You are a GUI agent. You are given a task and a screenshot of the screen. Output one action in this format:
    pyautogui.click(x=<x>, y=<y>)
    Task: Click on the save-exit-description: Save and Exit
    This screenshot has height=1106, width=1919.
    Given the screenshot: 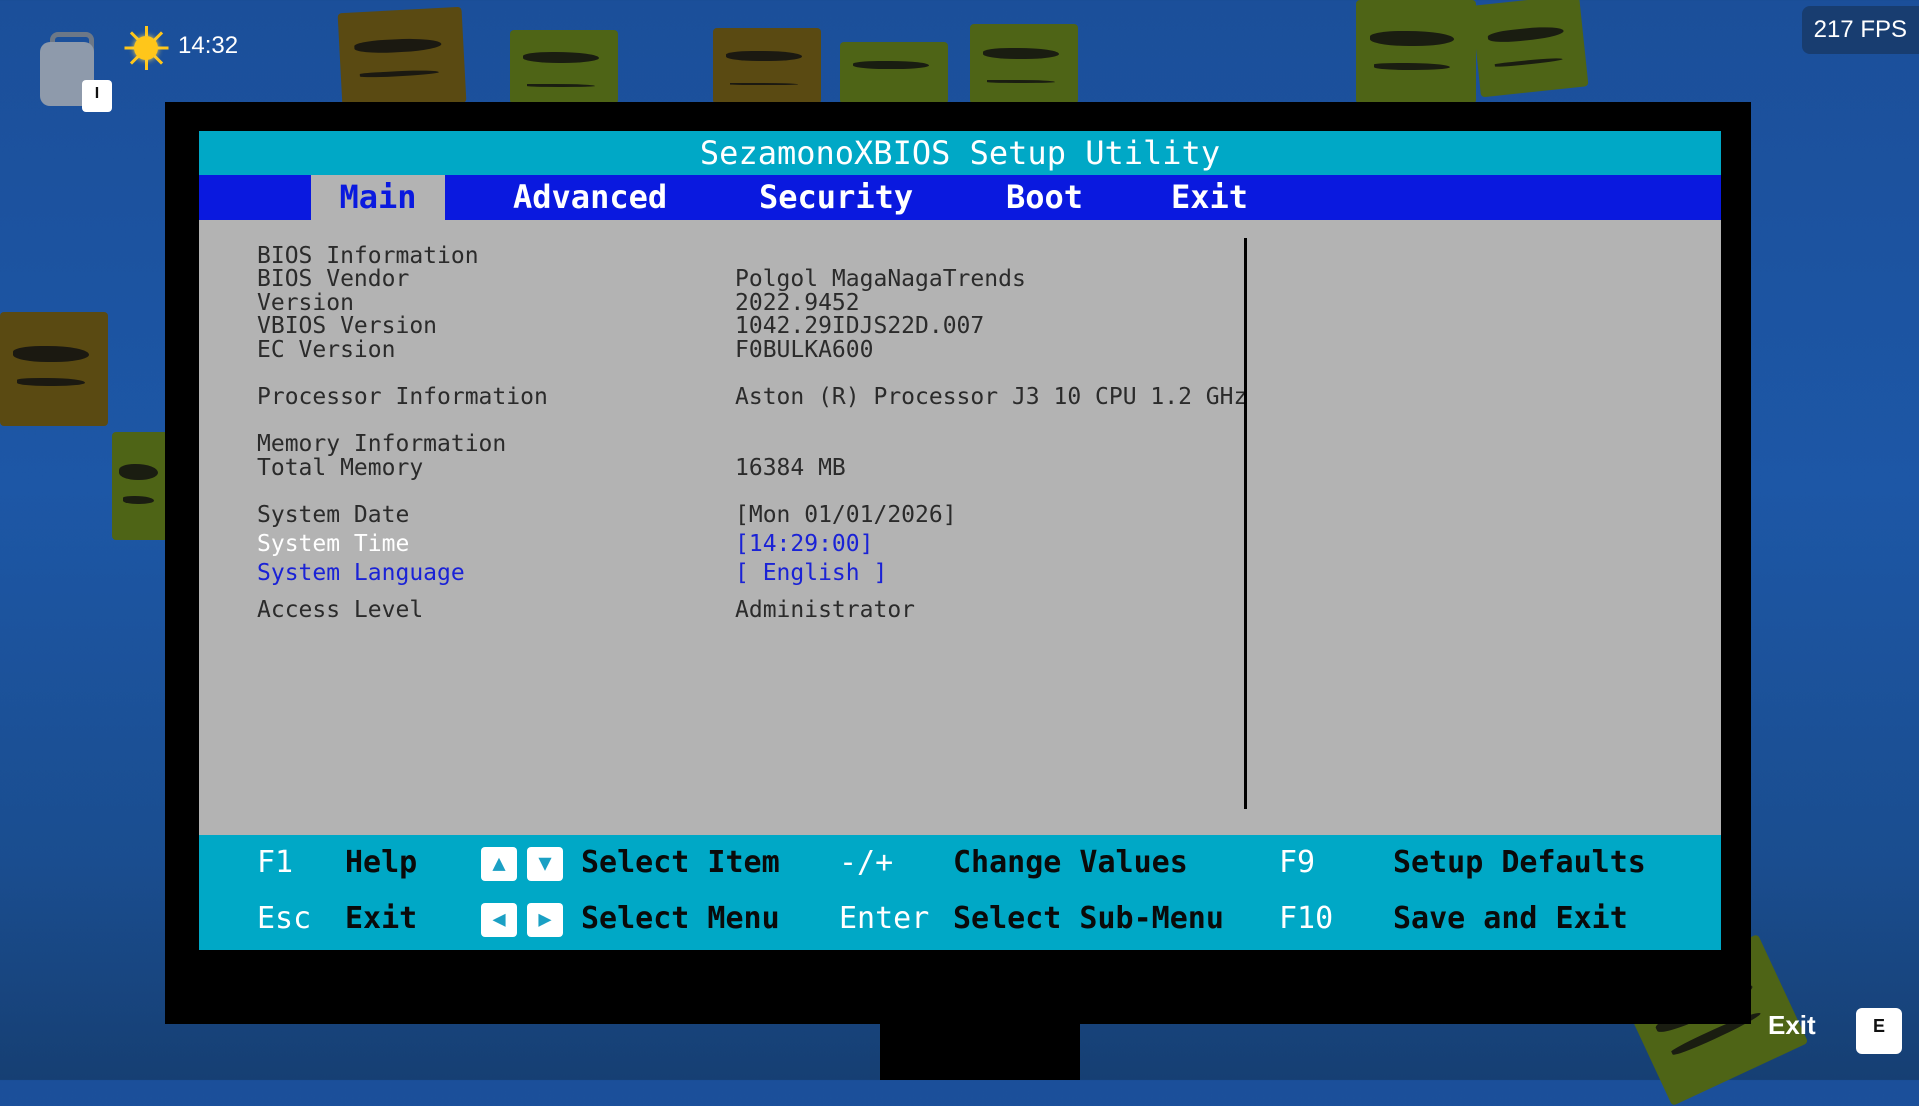 What is the action you would take?
    pyautogui.click(x=1510, y=918)
    